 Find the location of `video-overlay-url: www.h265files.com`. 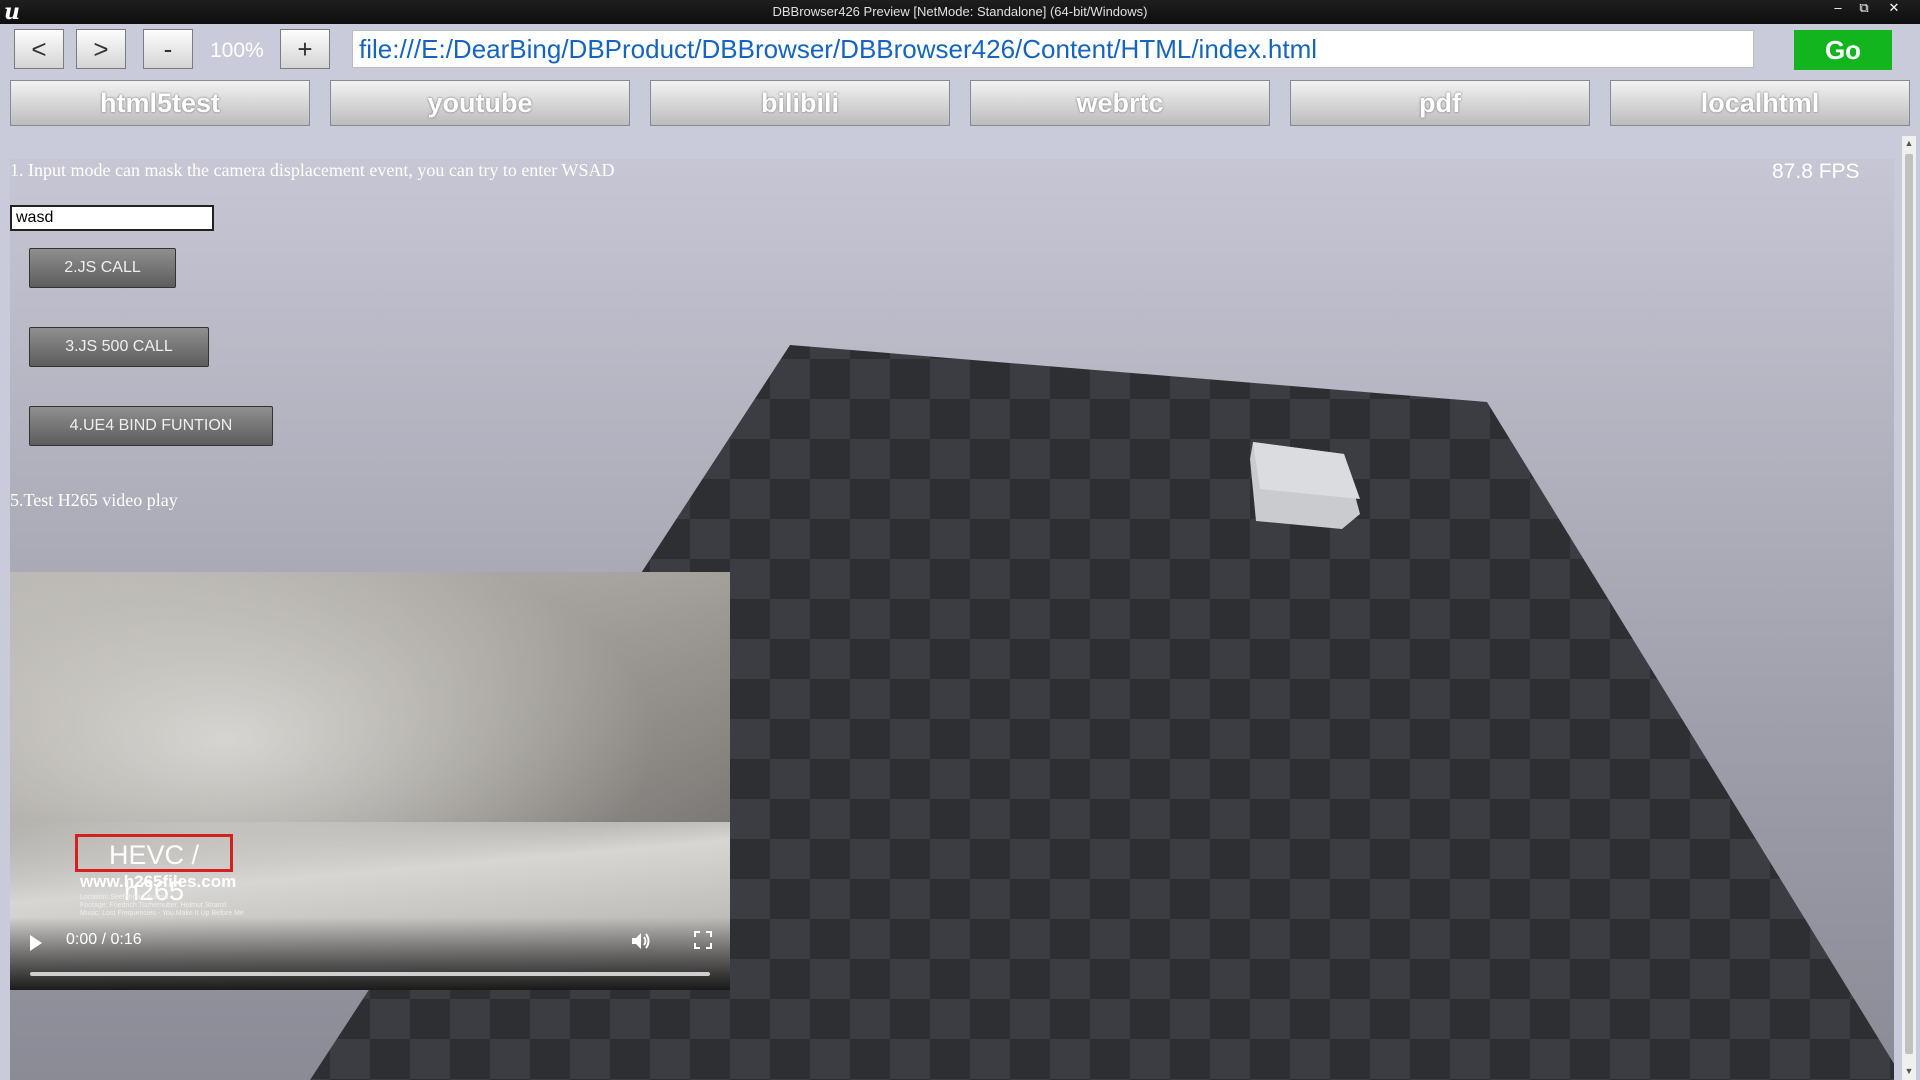

video-overlay-url: www.h265files.com is located at coordinates (158, 881).